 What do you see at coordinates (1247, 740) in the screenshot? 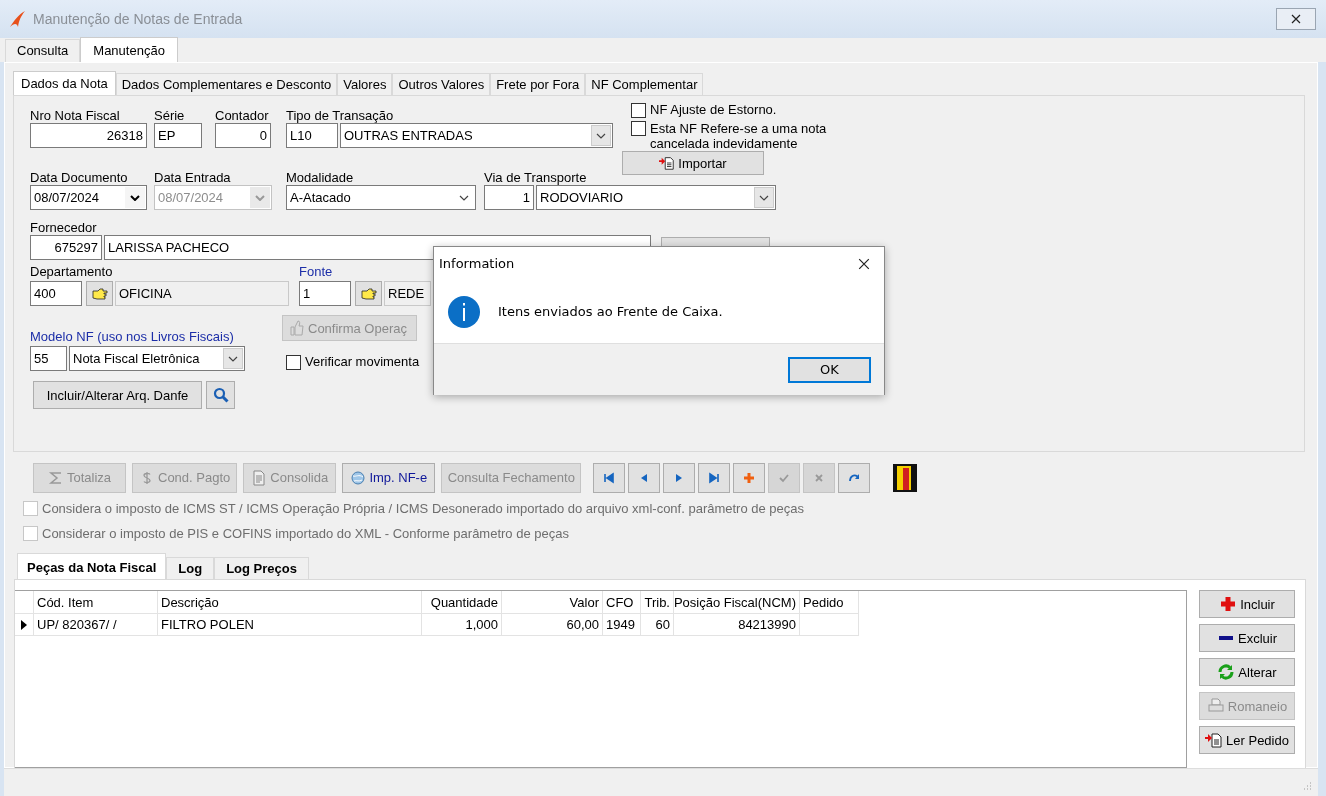
I see `item-action-button: Ler Pedido` at bounding box center [1247, 740].